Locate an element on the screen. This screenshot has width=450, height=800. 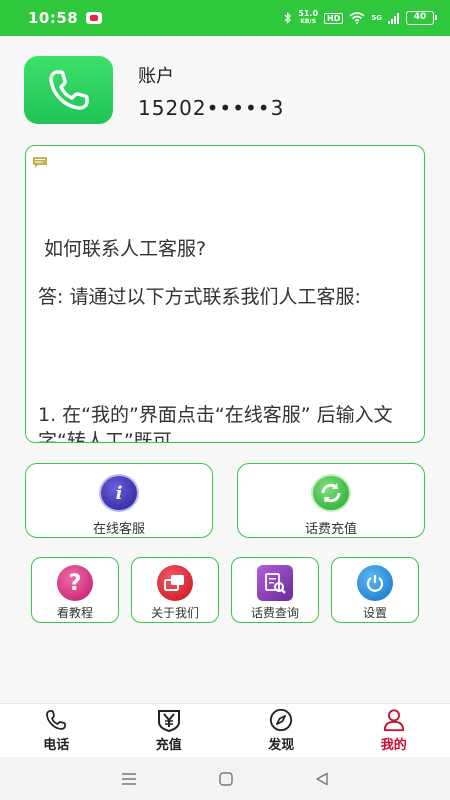
account-number: 15202•••••3 is located at coordinates (211, 108).